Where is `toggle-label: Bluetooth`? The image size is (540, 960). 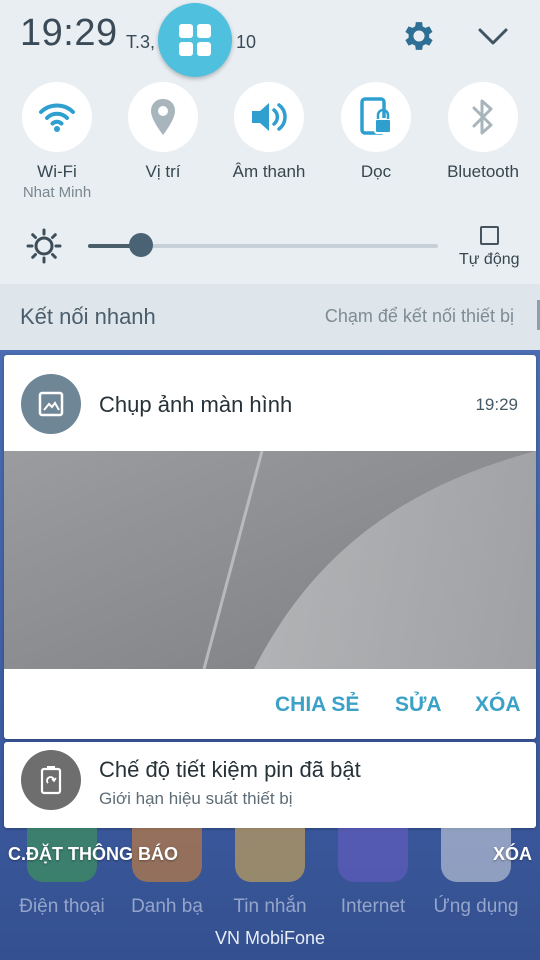
toggle-label: Bluetooth is located at coordinates (483, 171).